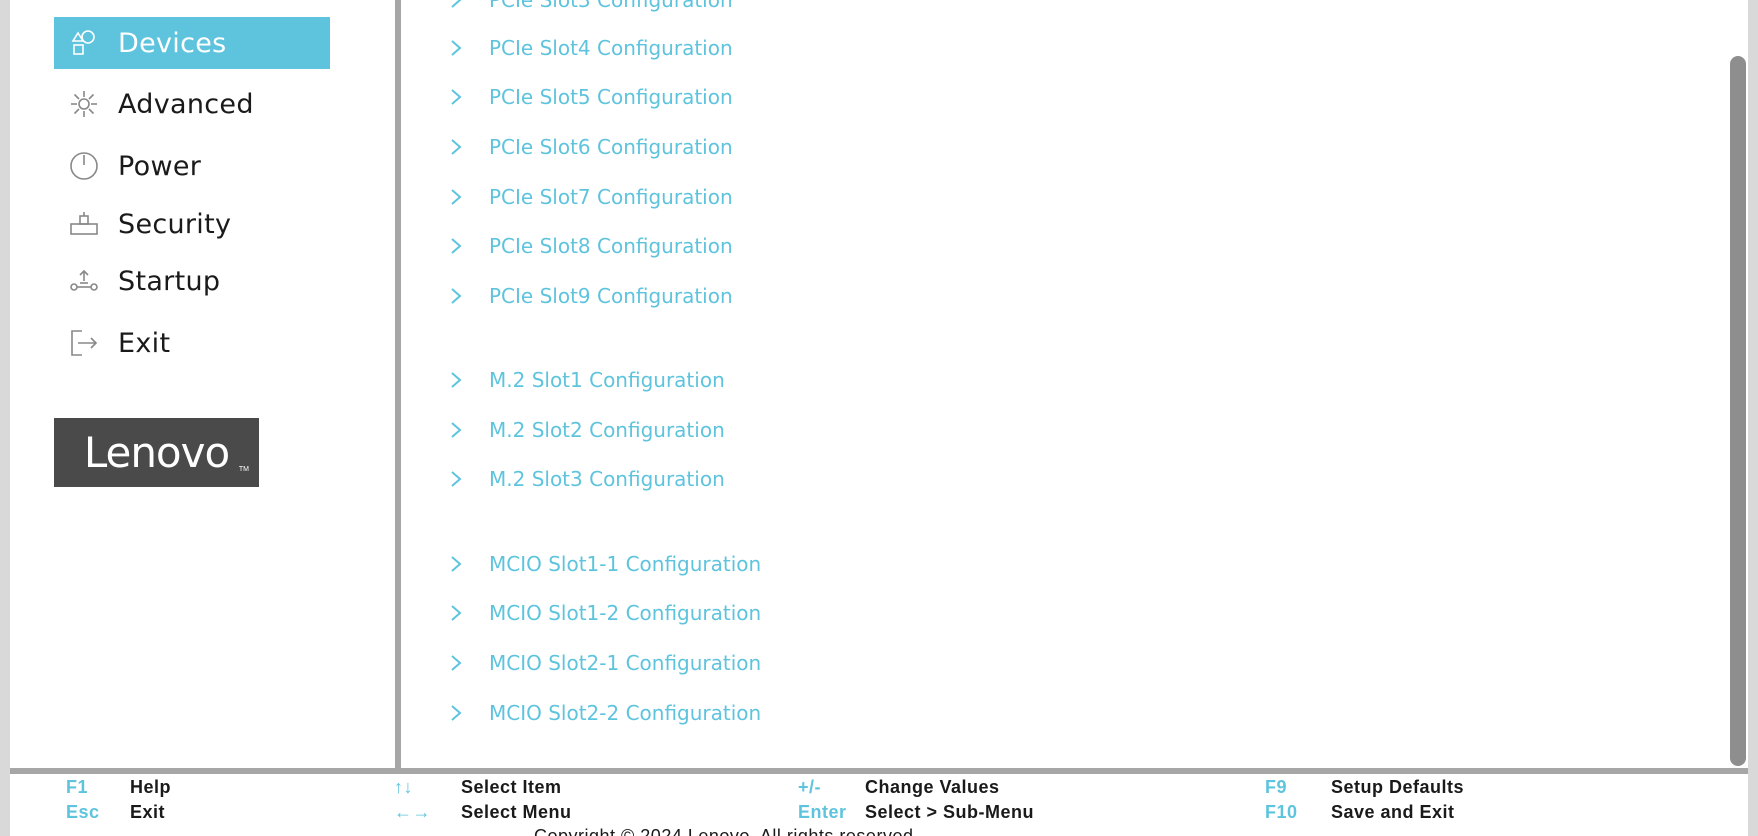 The width and height of the screenshot is (1758, 836). I want to click on vertical-scrollbar, so click(1737, 384).